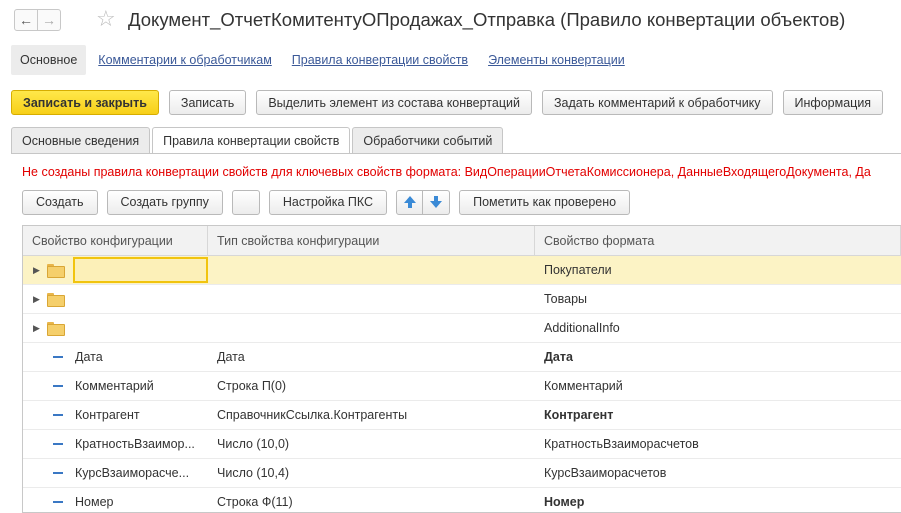  Describe the element at coordinates (621, 444) in the screenshot. I see `cell-format-property: КратностьВзаиморасчетов` at that location.